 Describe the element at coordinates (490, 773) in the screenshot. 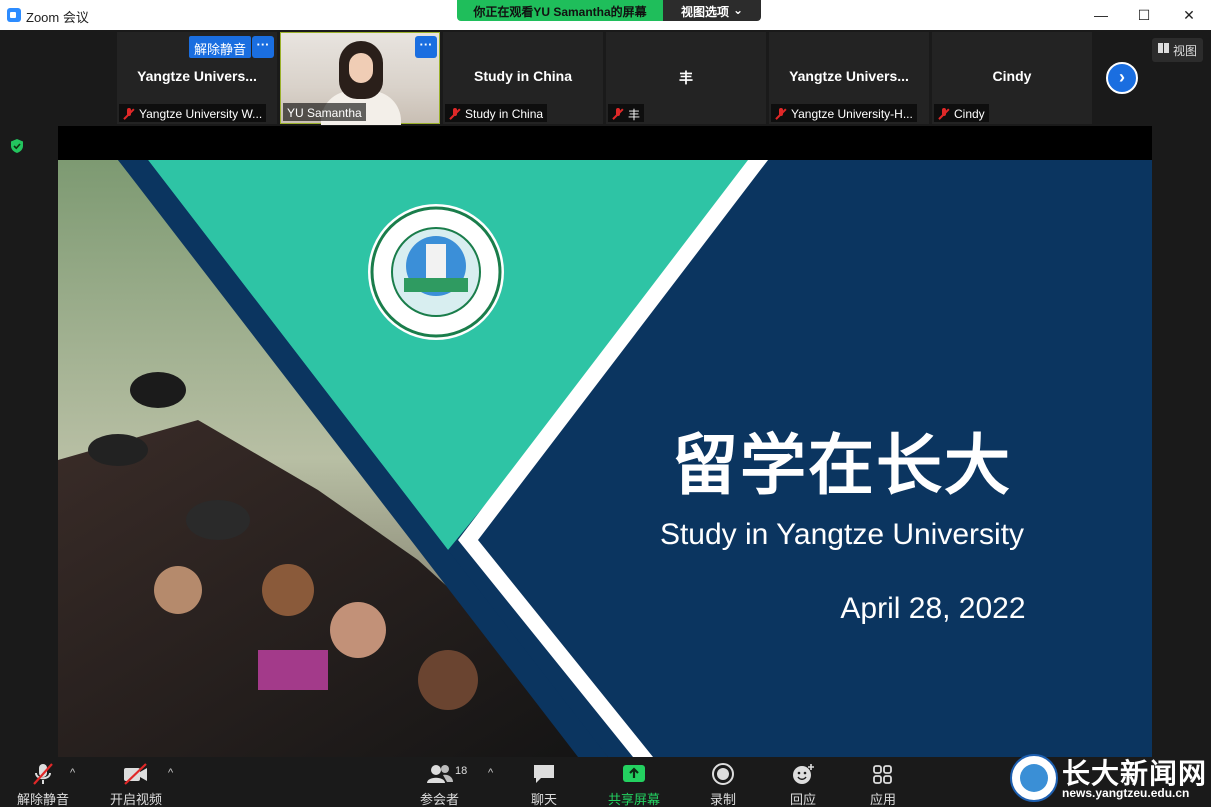

I see `participants-options-caret: ^` at that location.